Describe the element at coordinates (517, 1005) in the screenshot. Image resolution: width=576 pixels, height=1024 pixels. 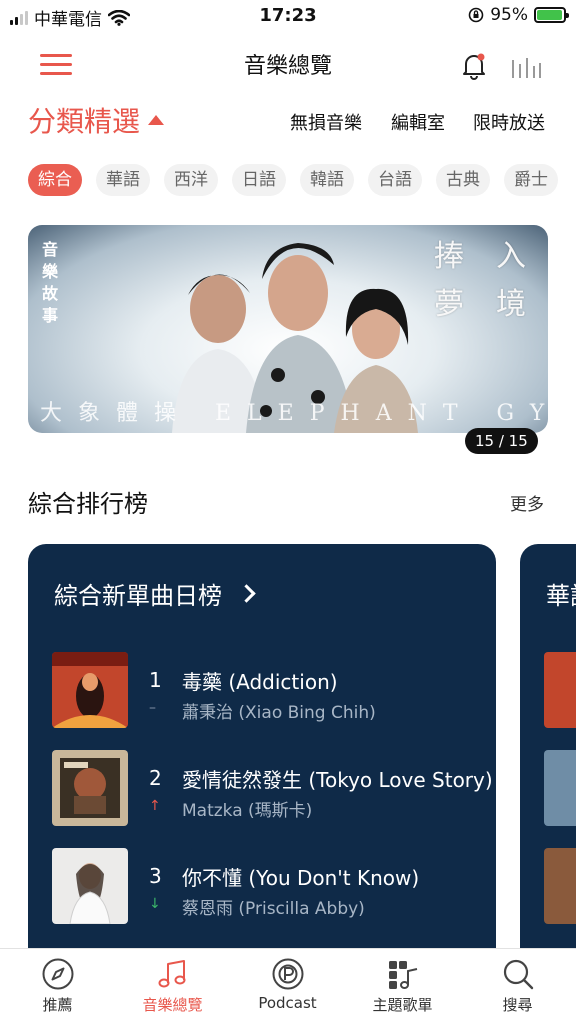
I see `tab-label: 搜尋` at that location.